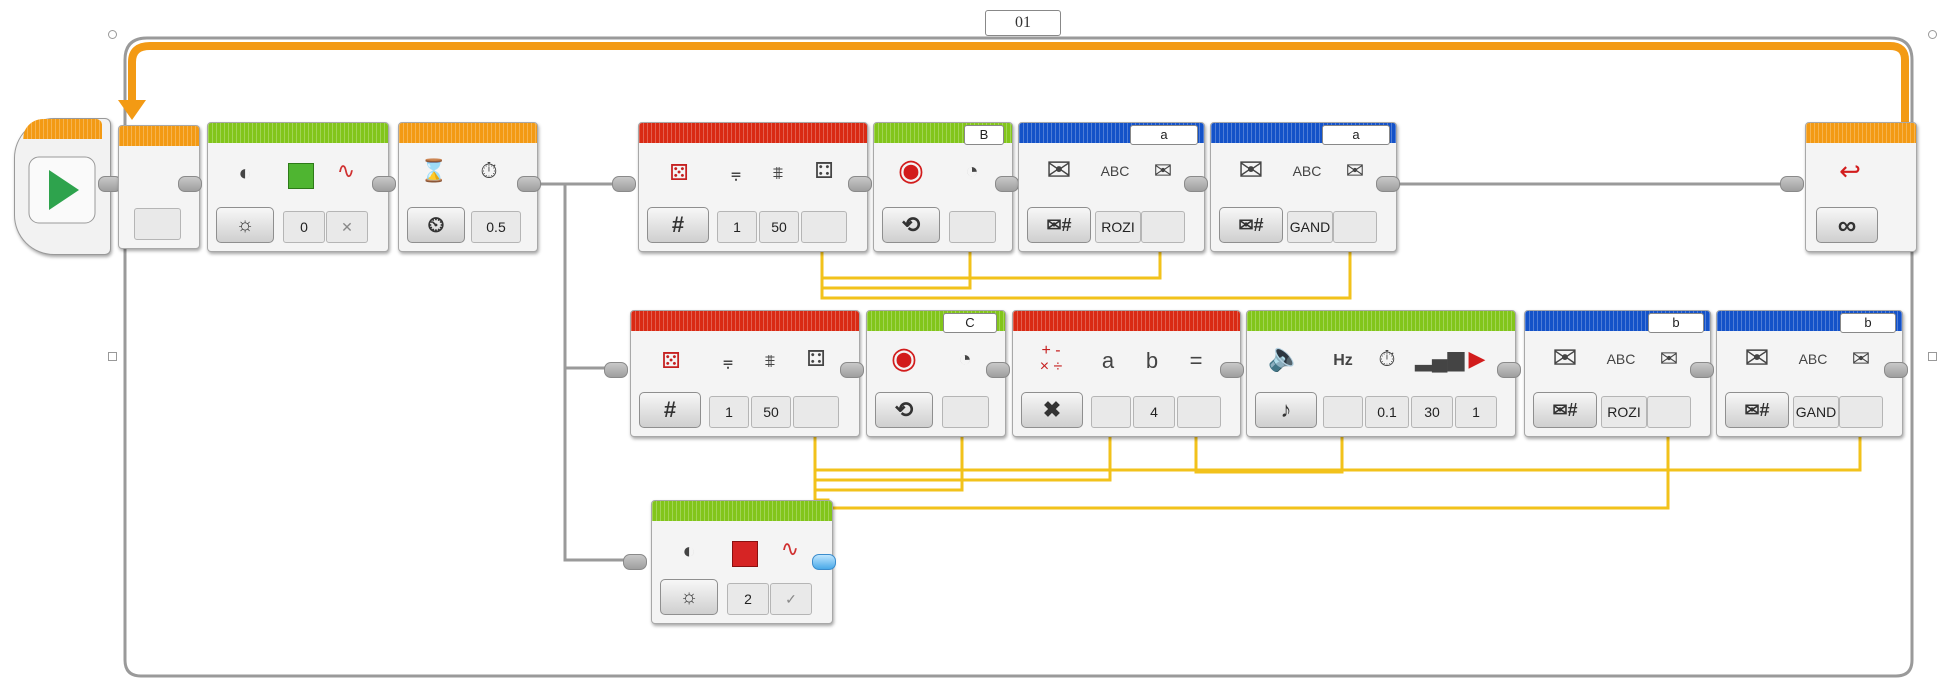 This screenshot has height=680, width=1943. Describe the element at coordinates (1792, 184) in the screenshot. I see `loop-end-in-connector` at that location.